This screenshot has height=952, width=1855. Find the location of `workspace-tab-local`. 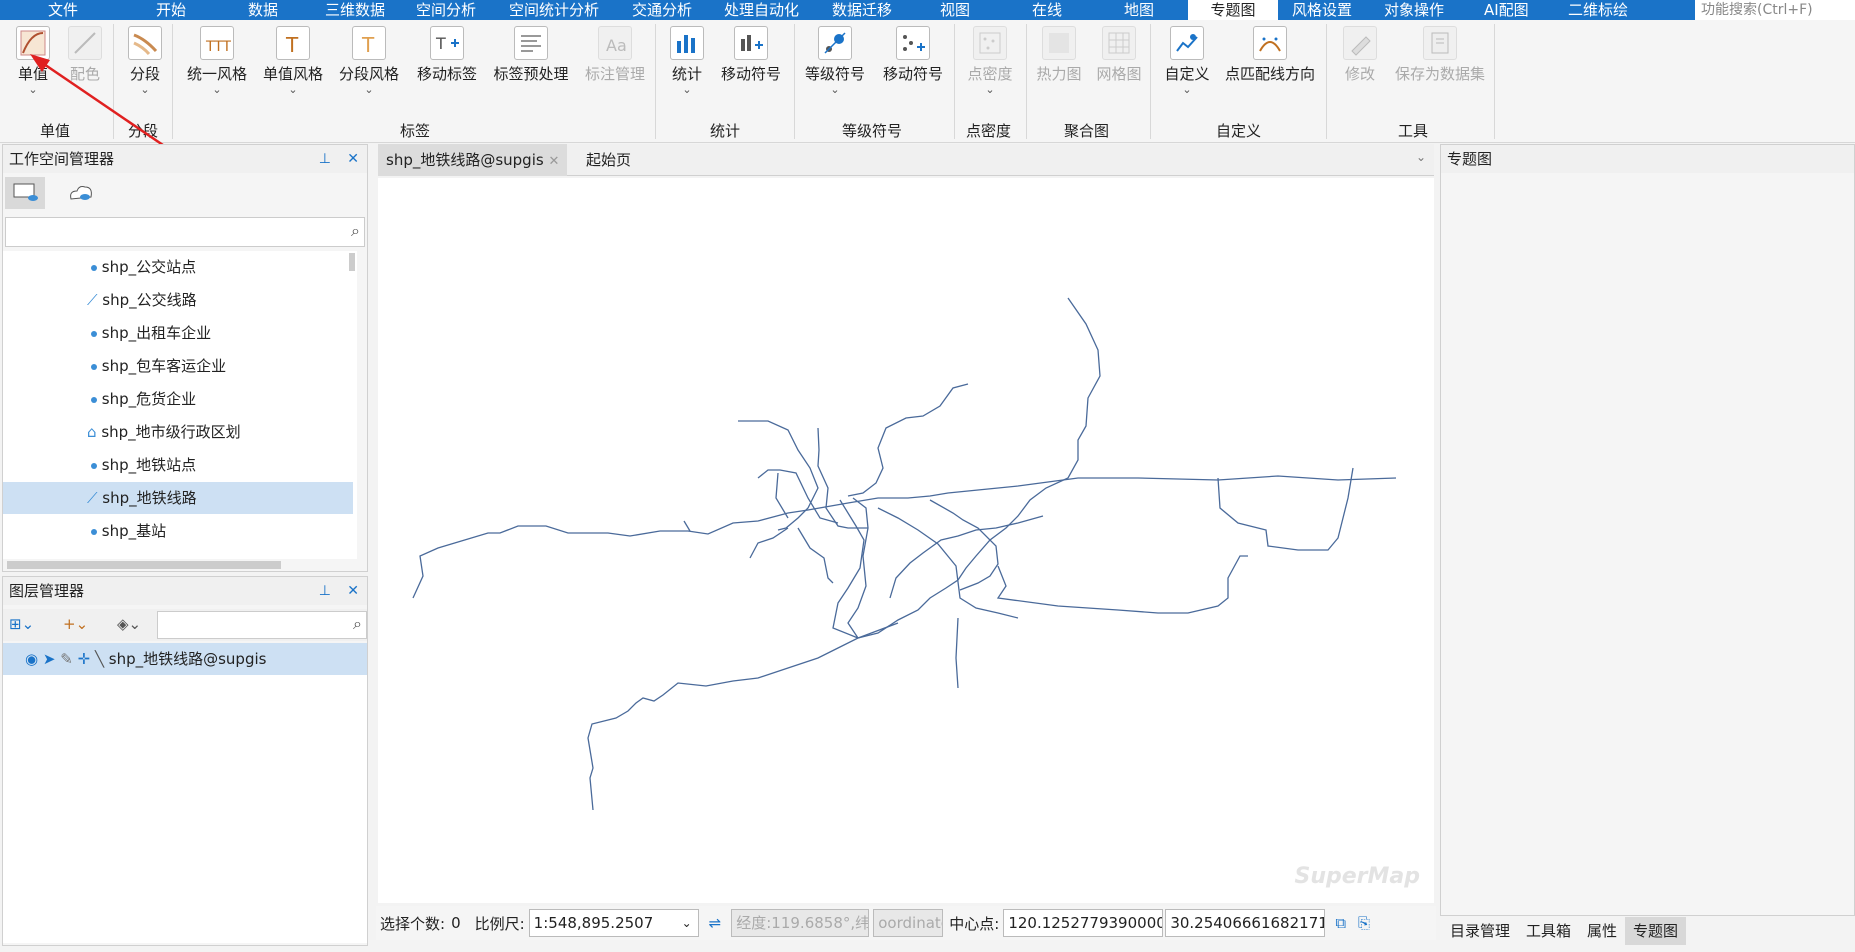

workspace-tab-local is located at coordinates (25, 193).